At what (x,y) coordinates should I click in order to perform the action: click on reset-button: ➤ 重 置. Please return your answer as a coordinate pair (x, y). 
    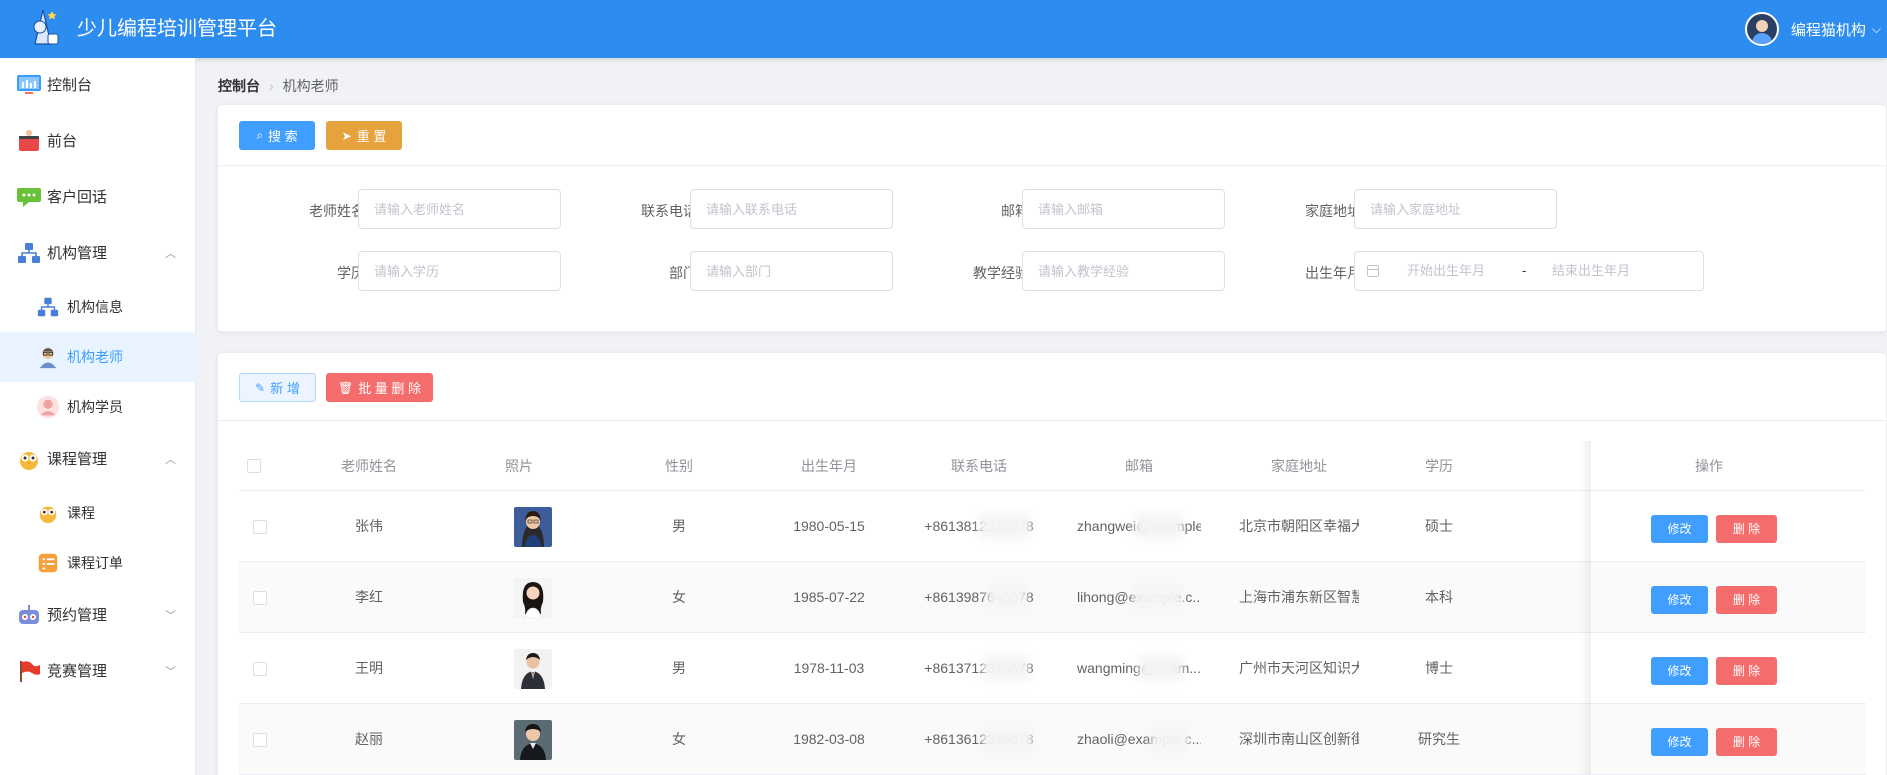
    Looking at the image, I should click on (364, 135).